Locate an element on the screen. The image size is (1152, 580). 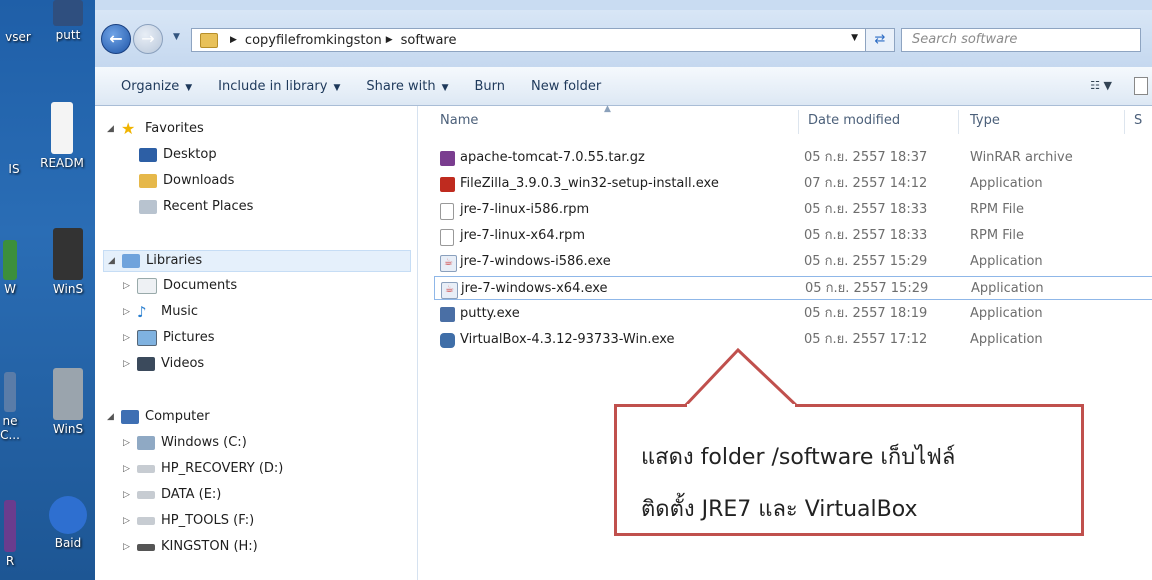
desktop-icon-label: W is located at coordinates (10, 289).